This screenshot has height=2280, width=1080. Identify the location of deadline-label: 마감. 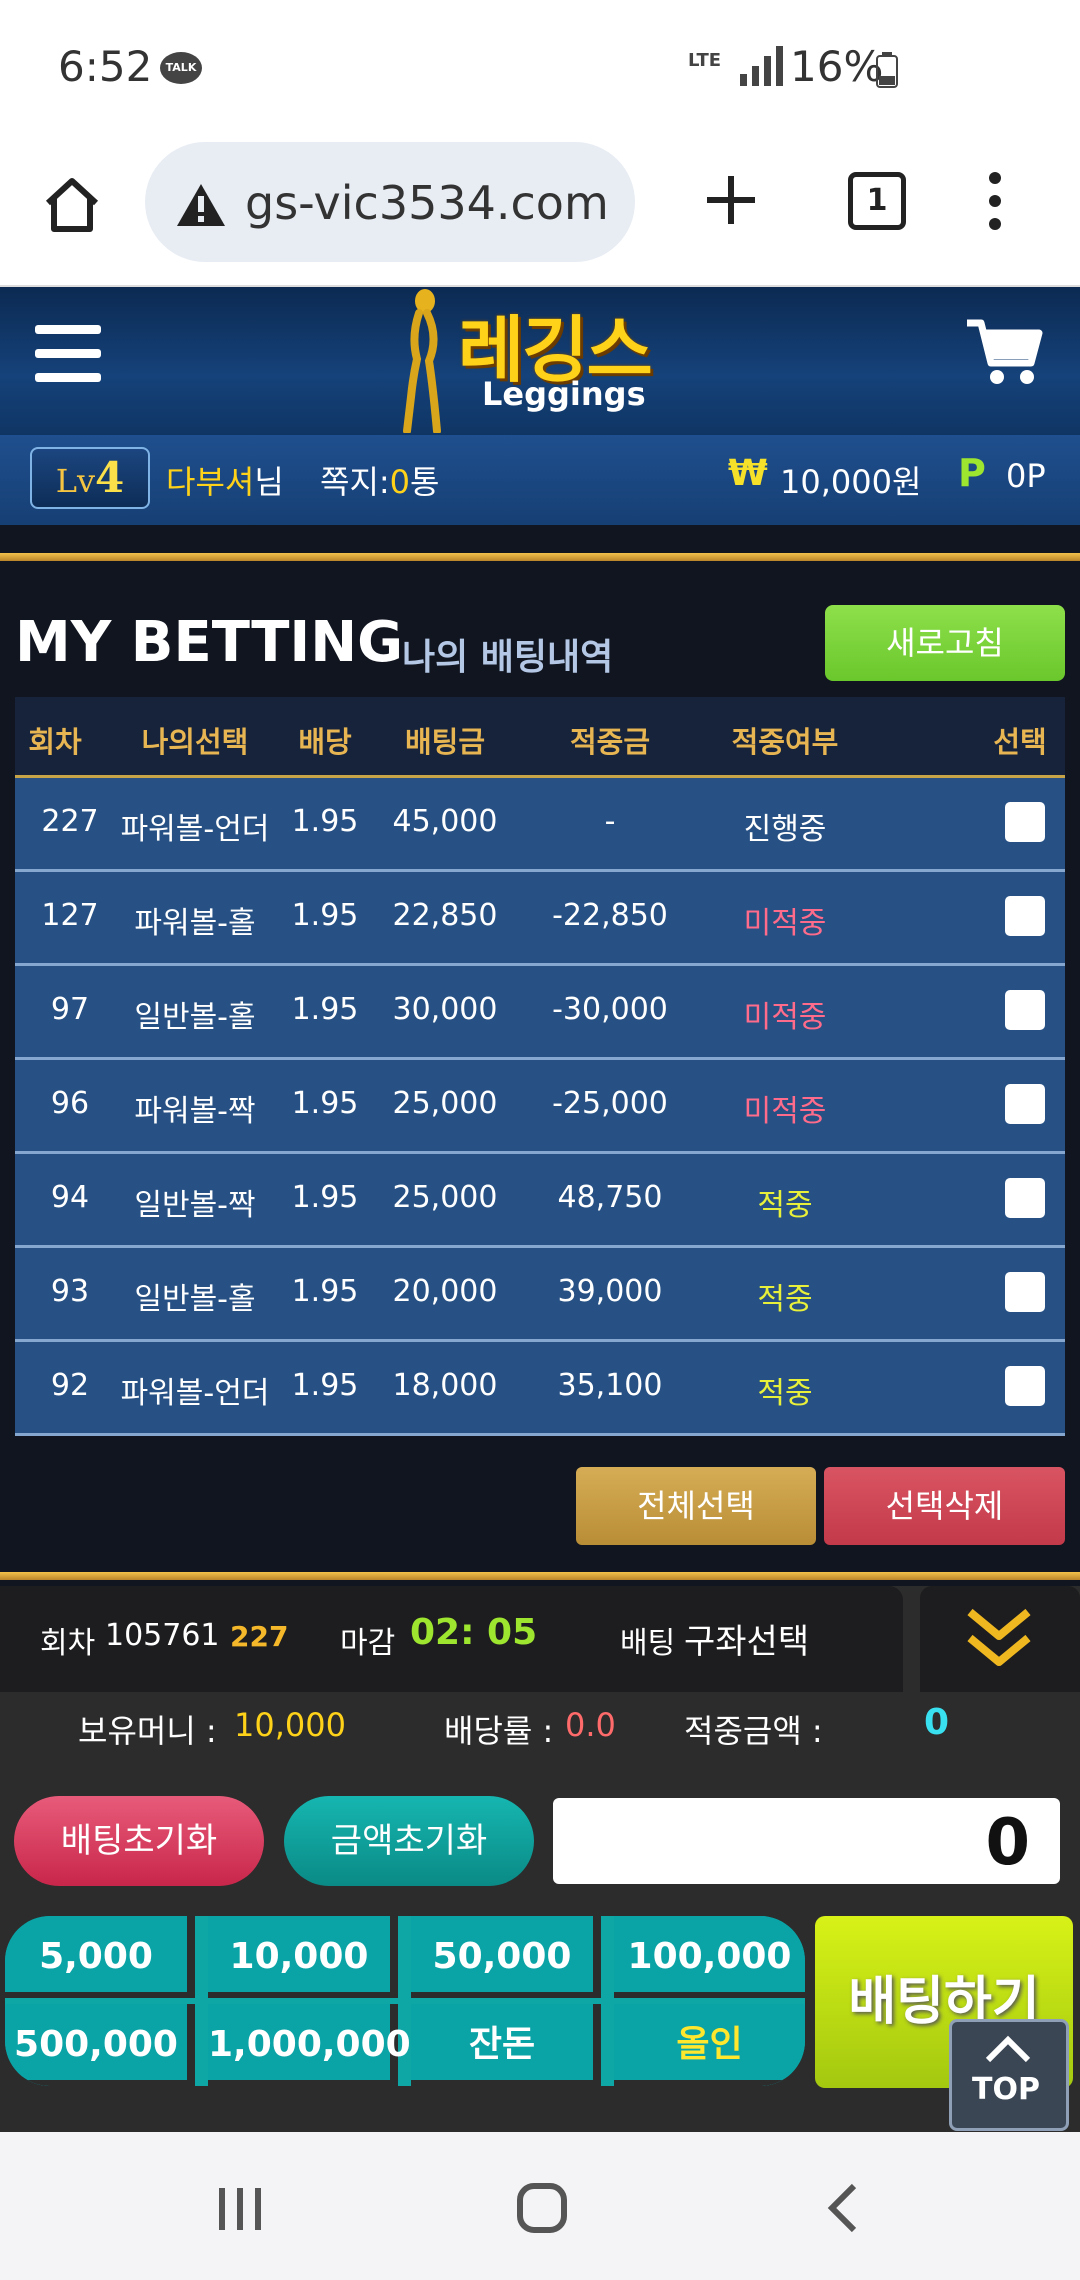
(368, 1643).